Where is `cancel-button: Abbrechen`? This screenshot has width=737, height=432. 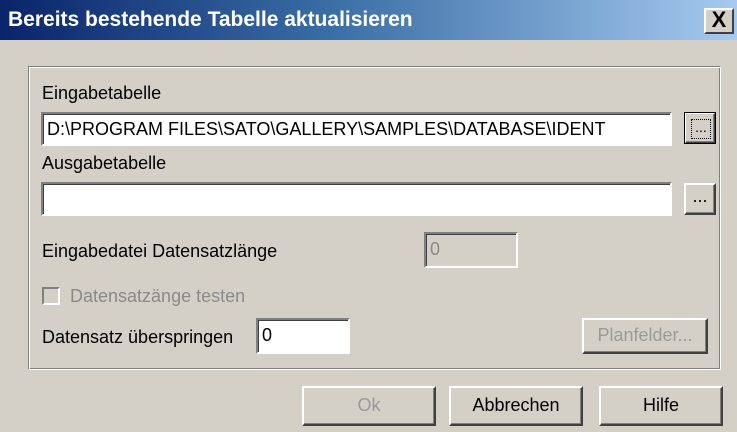
cancel-button: Abbrechen is located at coordinates (516, 406).